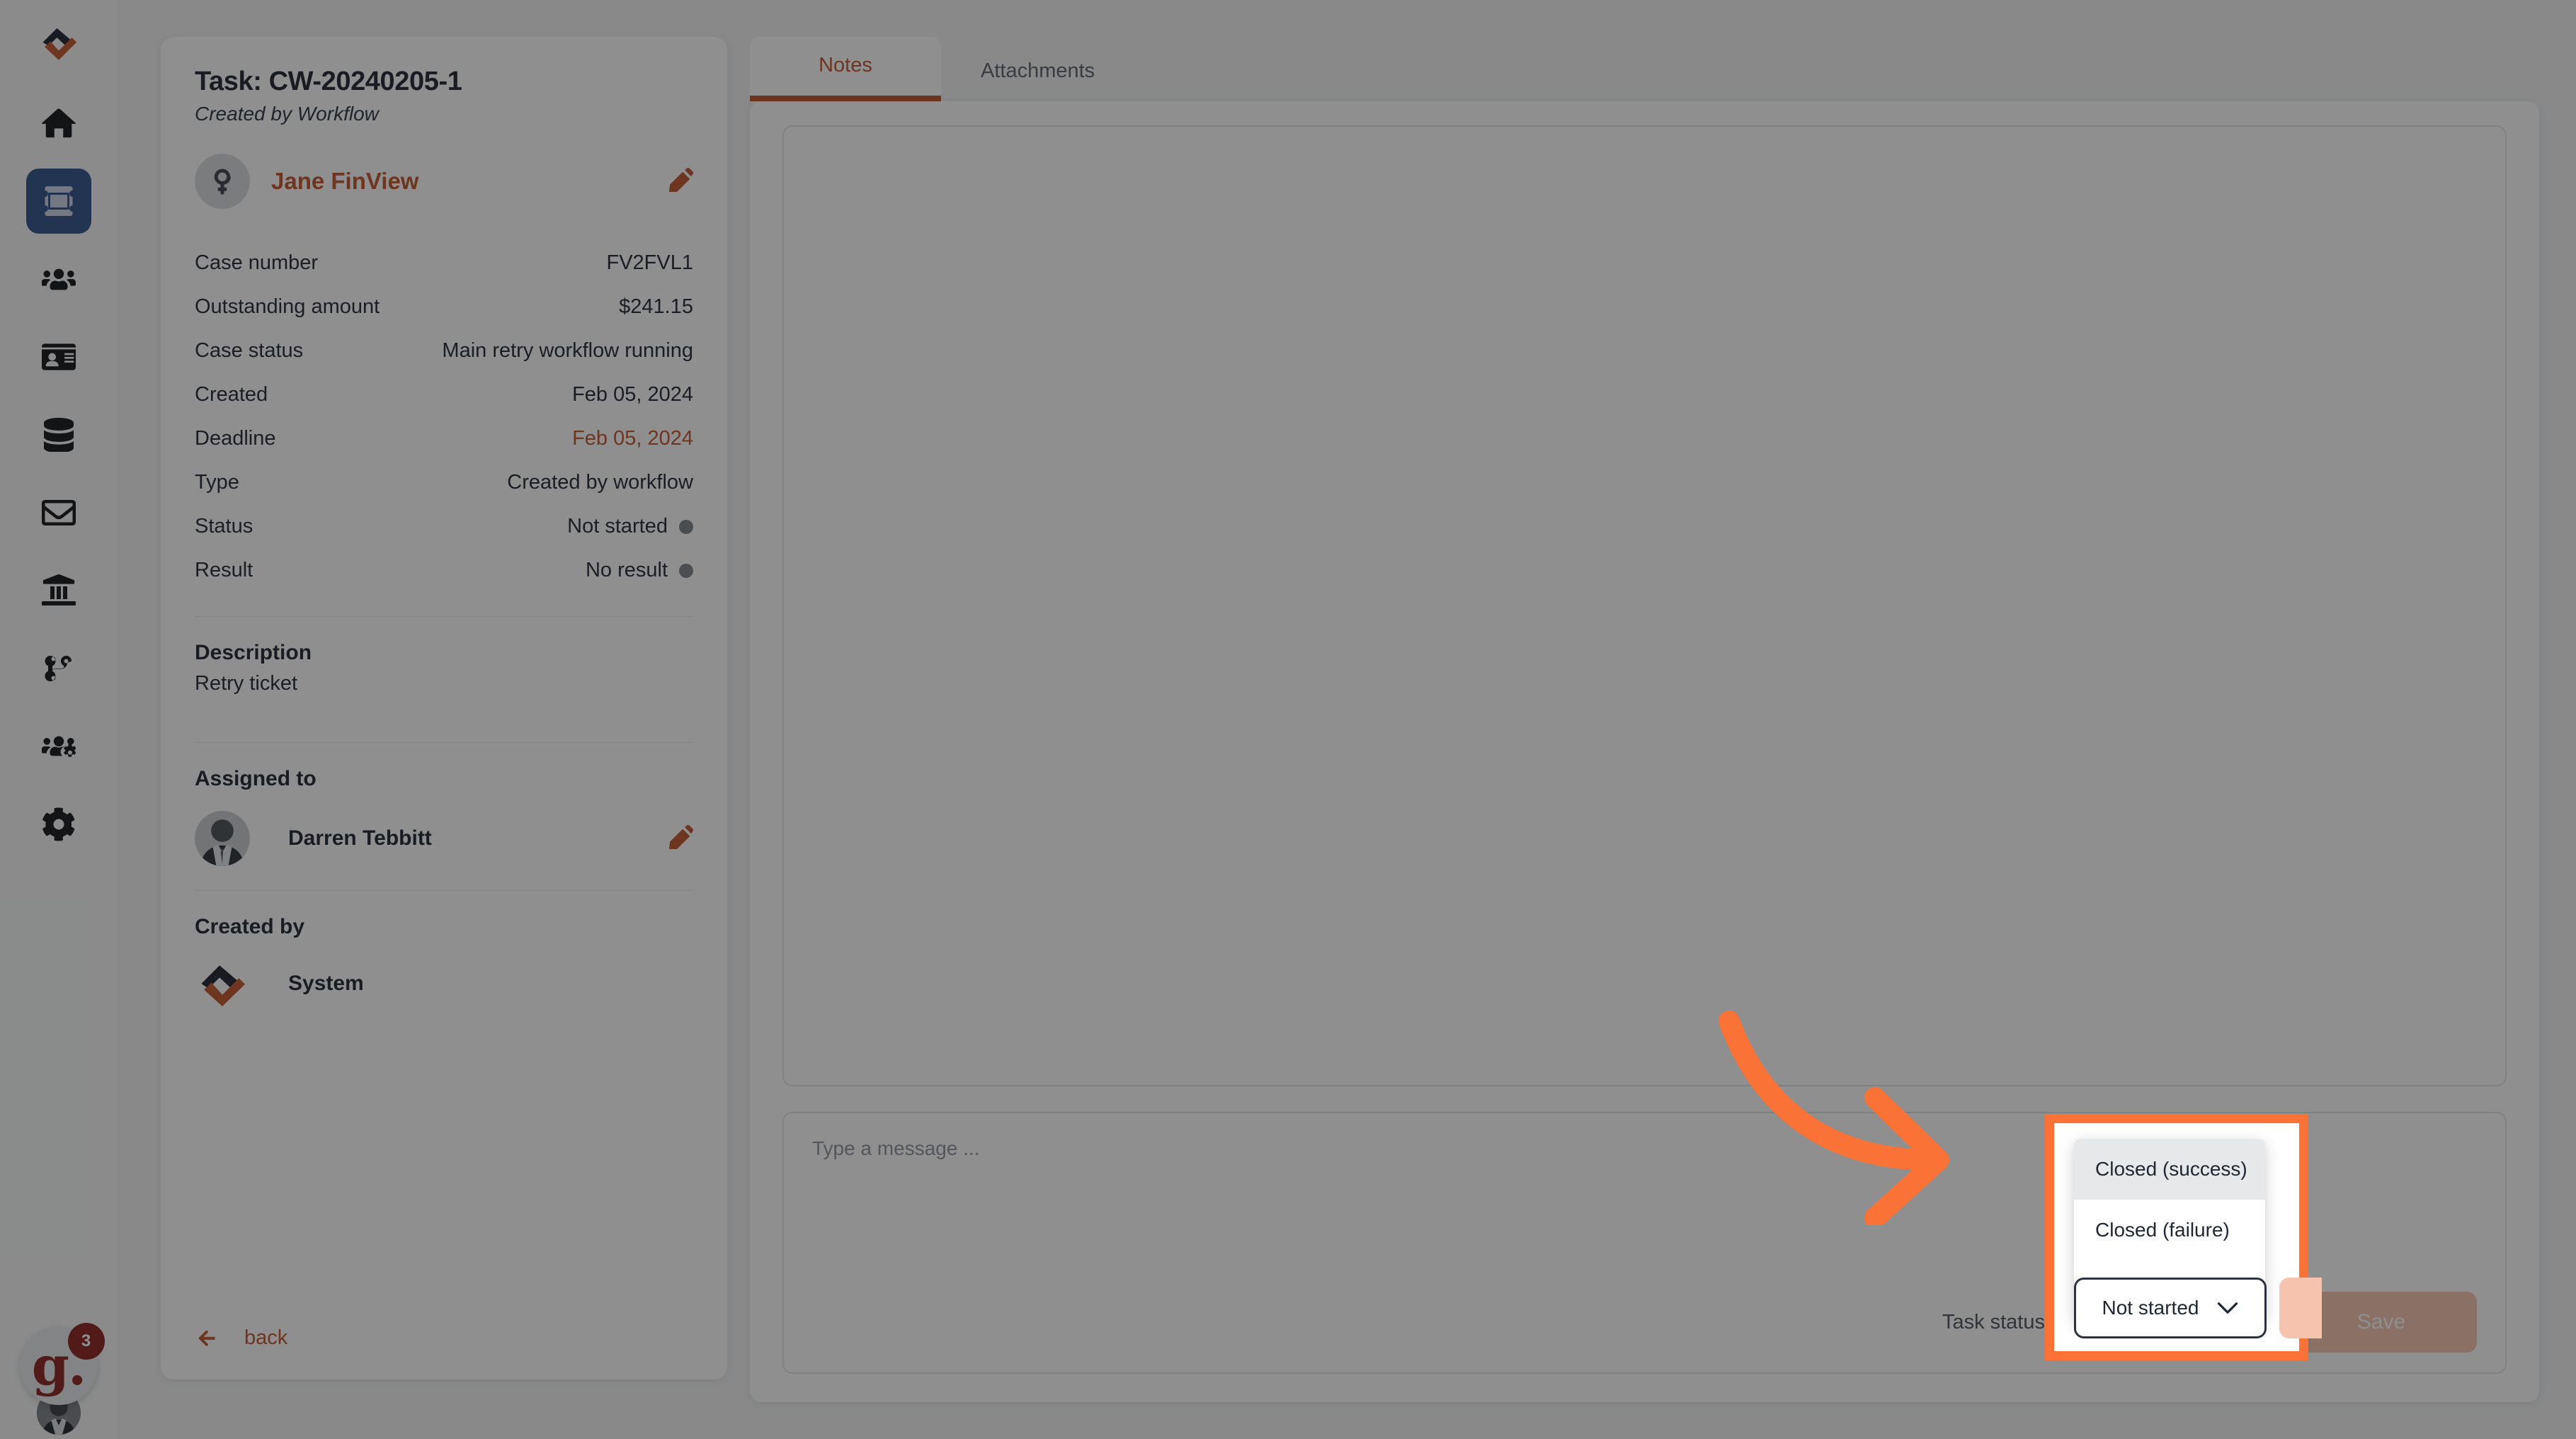 The height and width of the screenshot is (1439, 2576). I want to click on venus-icon, so click(222, 182).